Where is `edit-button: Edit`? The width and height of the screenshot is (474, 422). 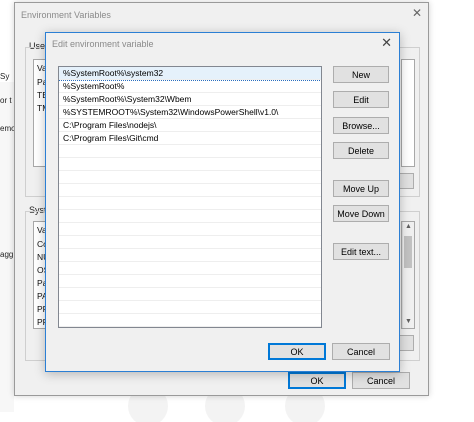 edit-button: Edit is located at coordinates (361, 99).